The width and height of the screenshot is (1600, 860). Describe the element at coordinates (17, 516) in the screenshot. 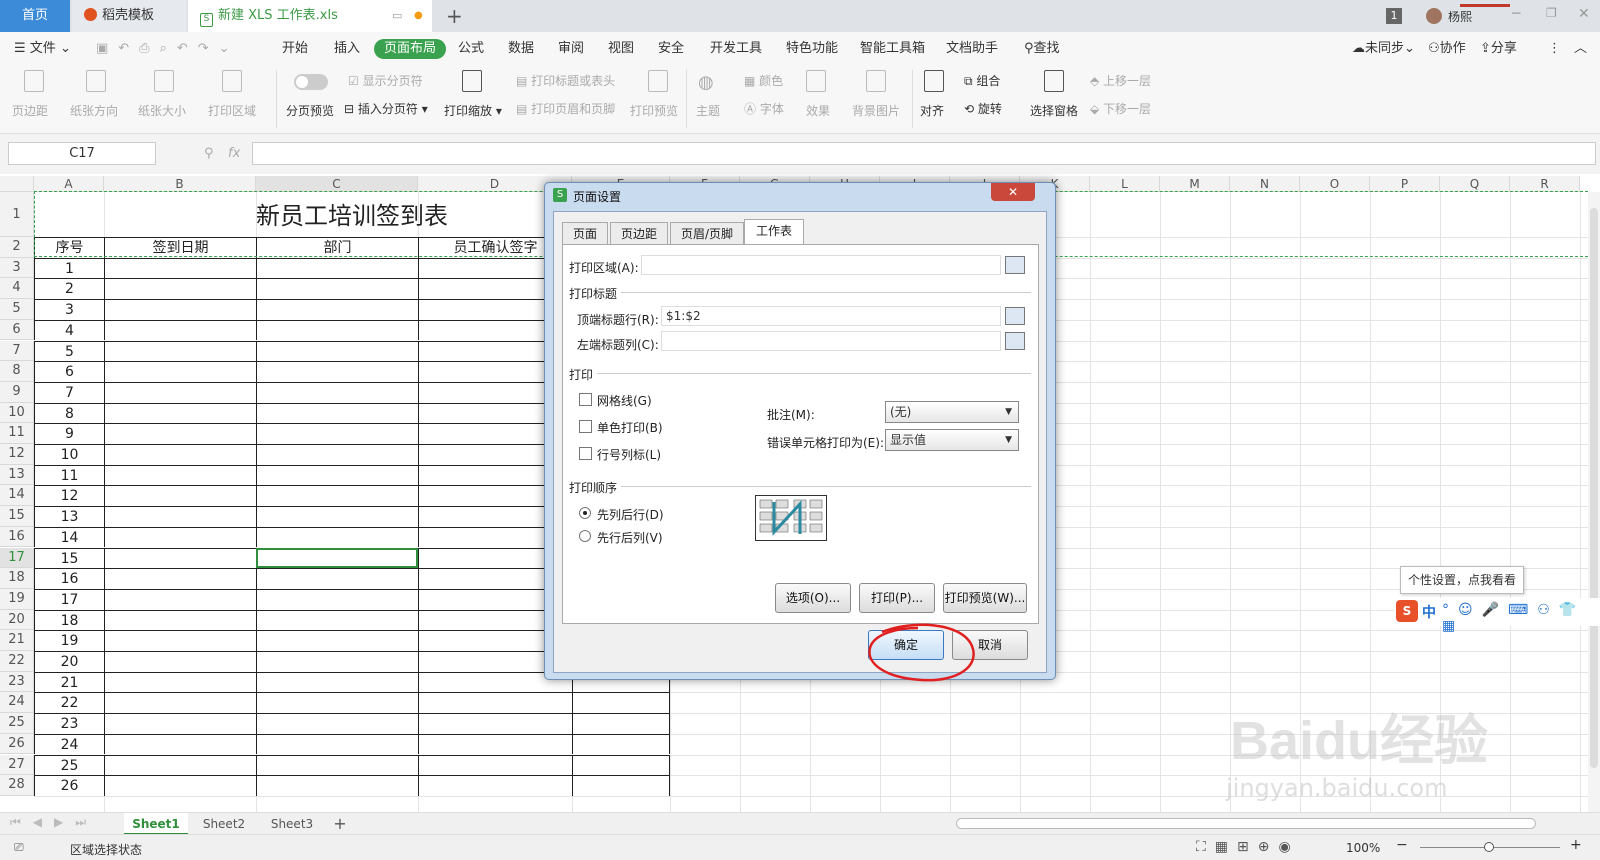

I see `row-header-15: 15` at that location.